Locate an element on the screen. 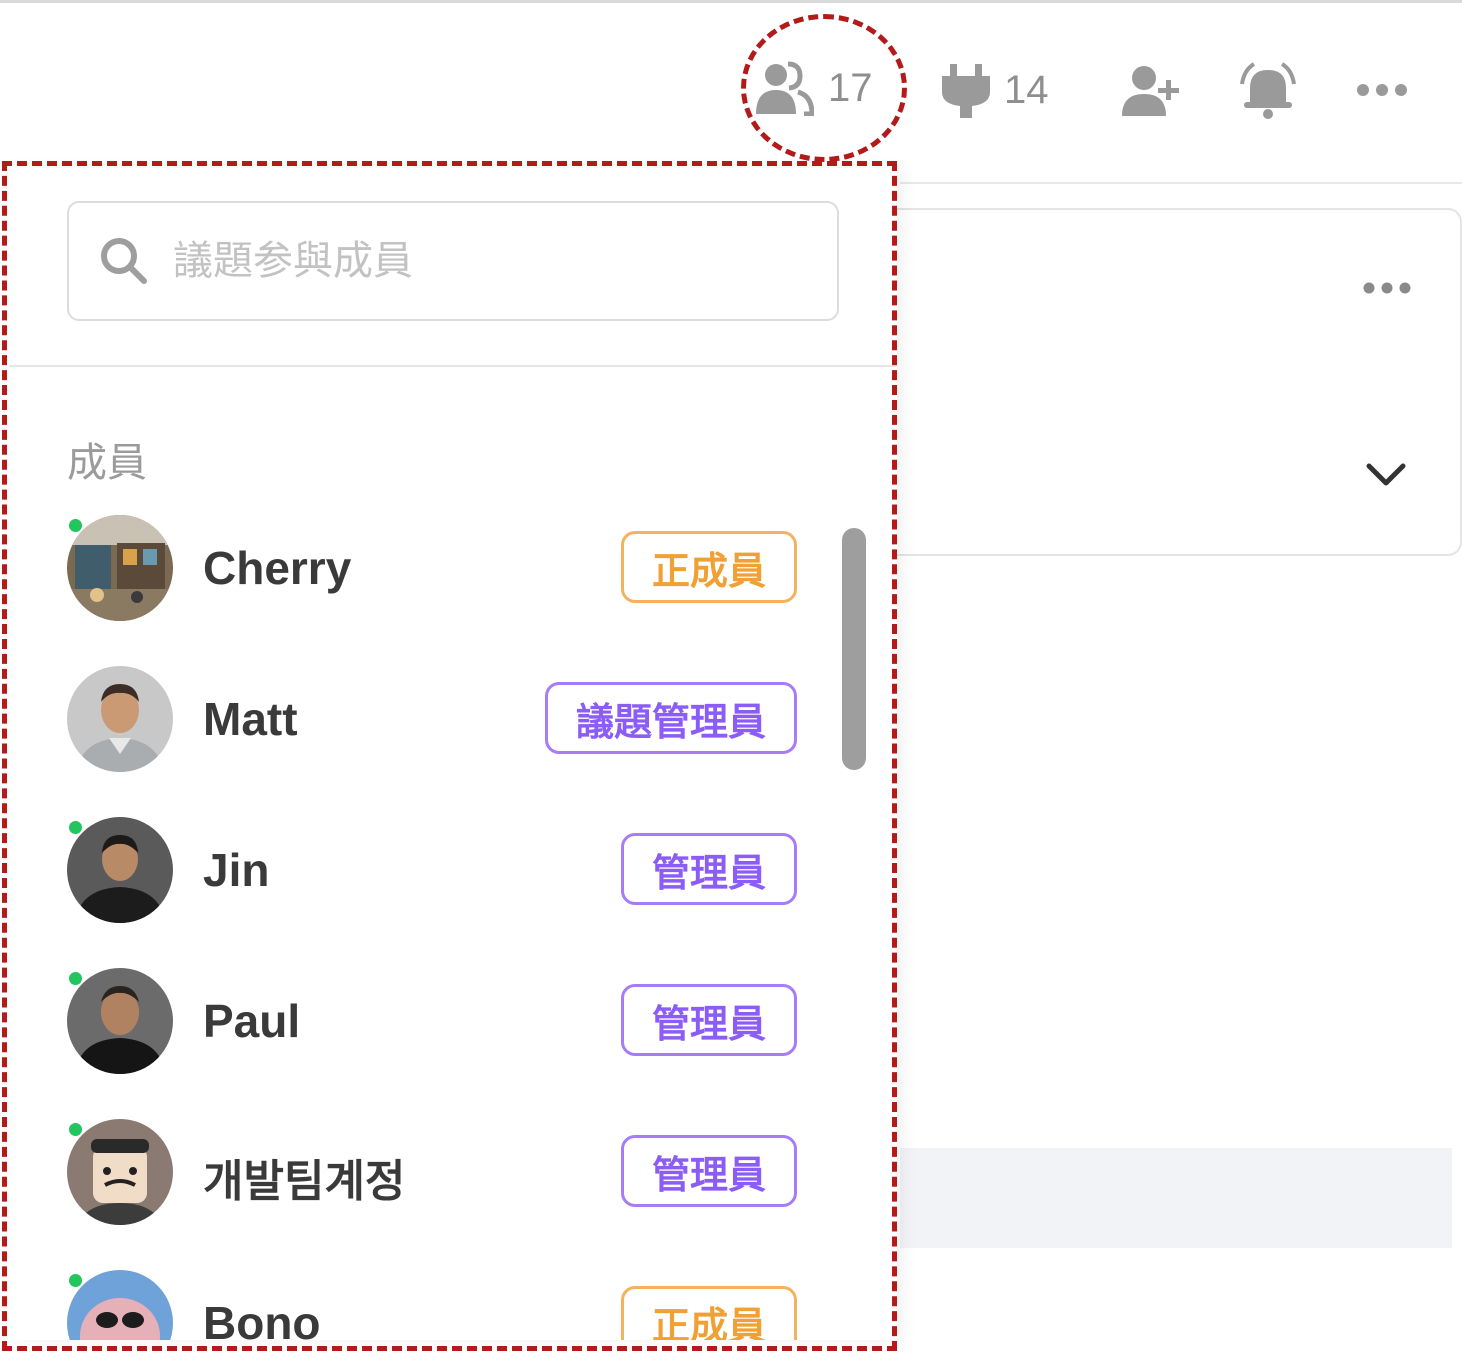 The image size is (1462, 1359). card-expand-button is located at coordinates (1386, 477).